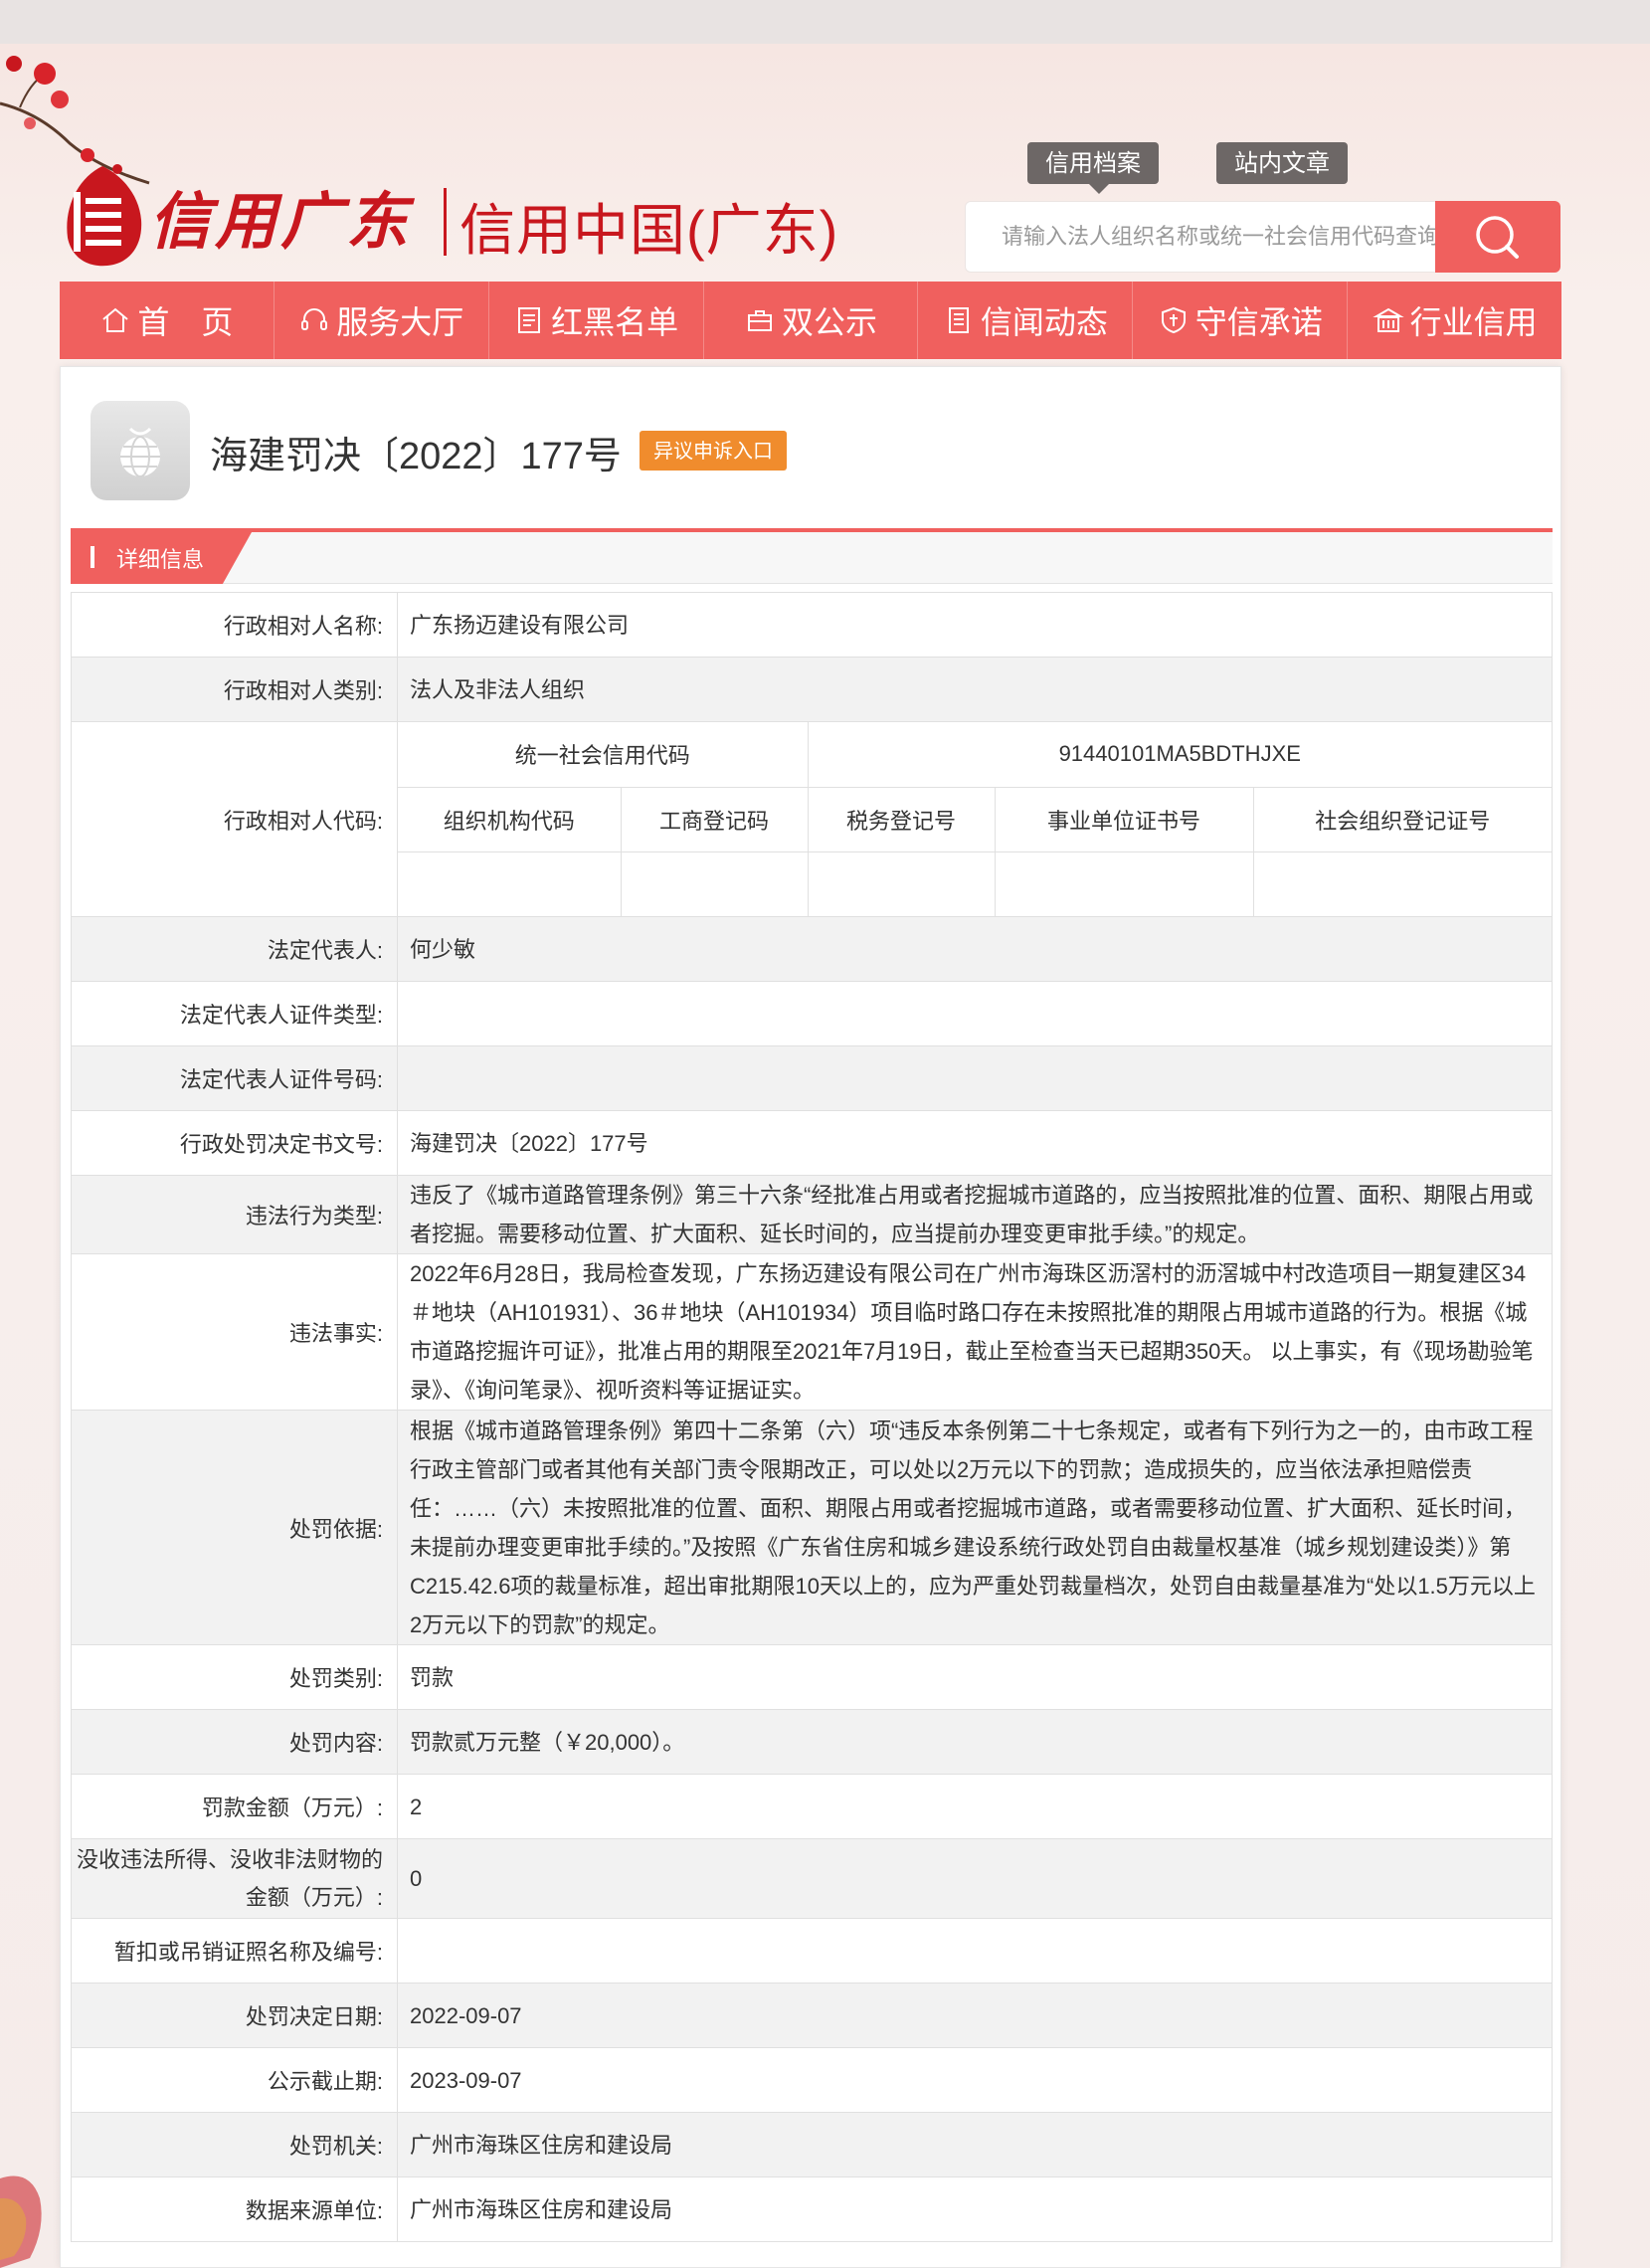  Describe the element at coordinates (975, 949) in the screenshot. I see `legal-rep-value: 何少敏` at that location.